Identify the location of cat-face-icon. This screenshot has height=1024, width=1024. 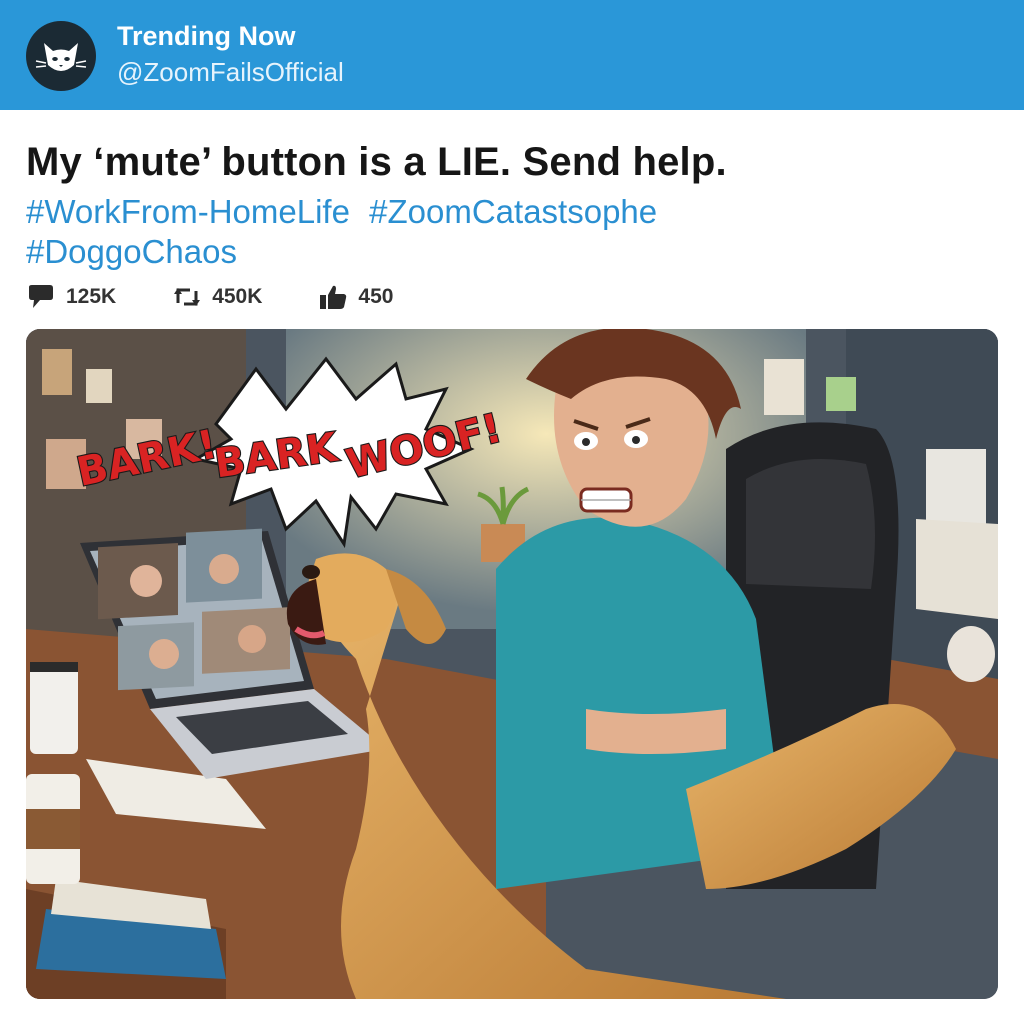
(61, 57).